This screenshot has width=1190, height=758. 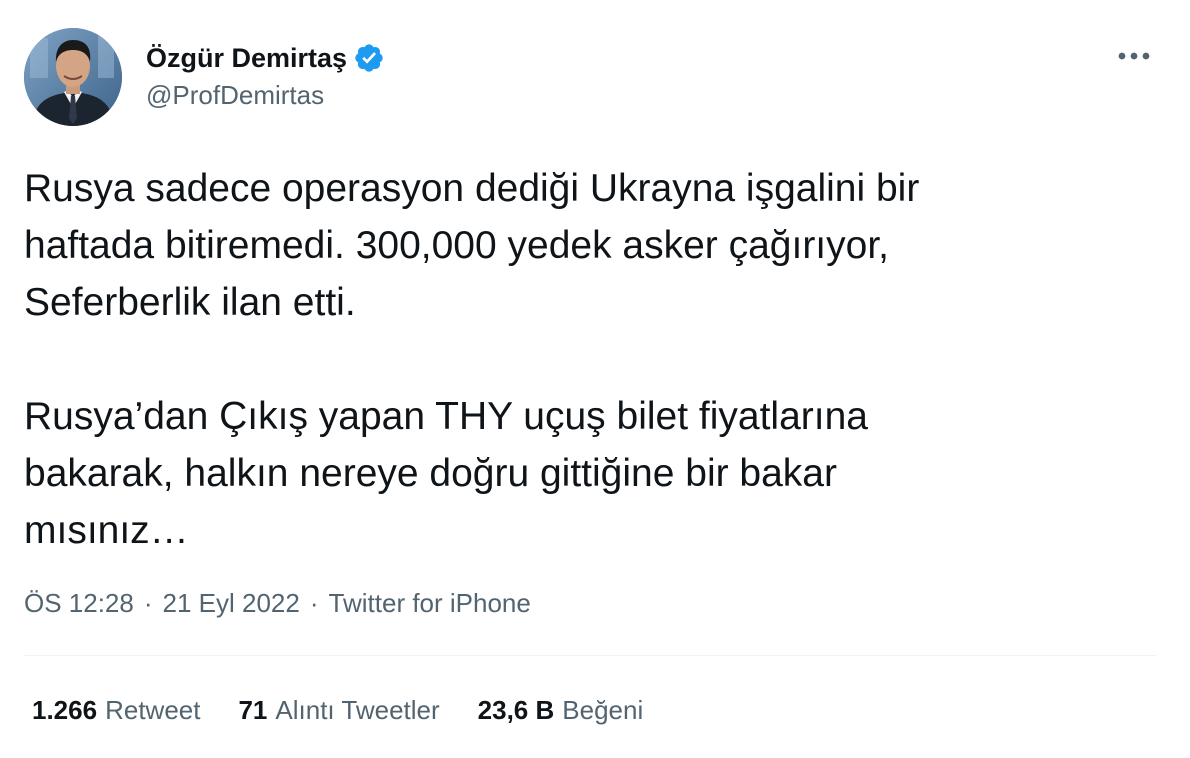 I want to click on retweets-label: Retweet, so click(x=153, y=709).